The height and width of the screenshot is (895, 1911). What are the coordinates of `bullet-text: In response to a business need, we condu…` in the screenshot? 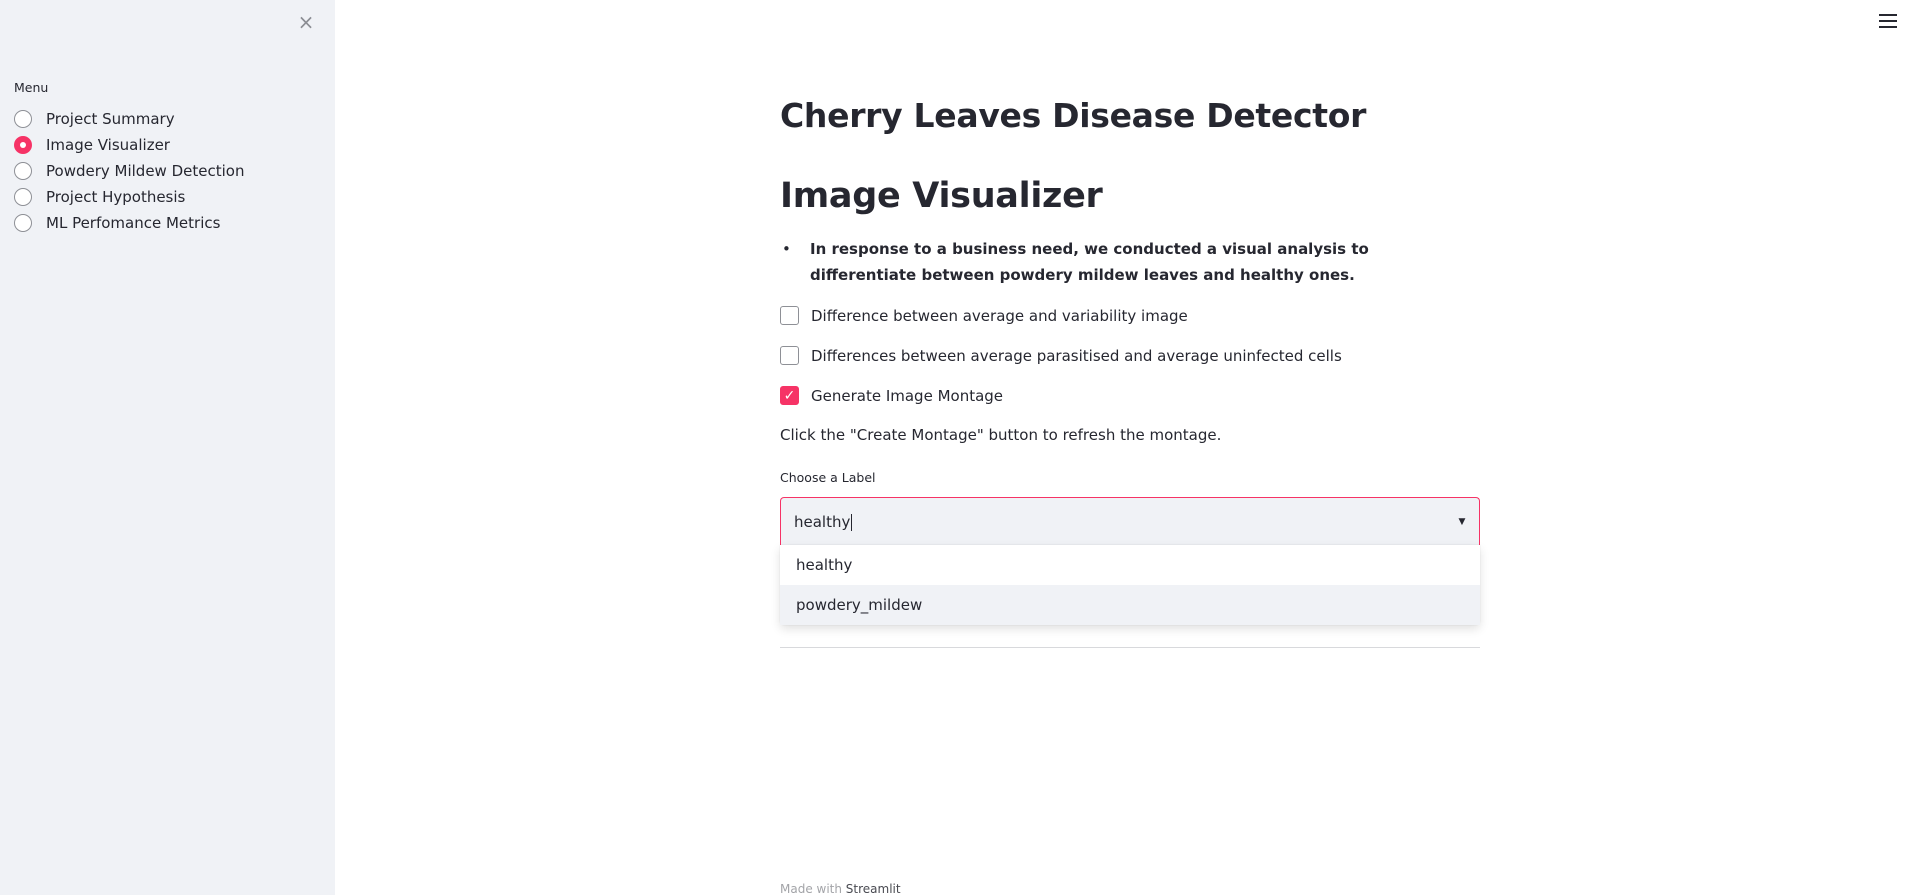 It's located at (1089, 262).